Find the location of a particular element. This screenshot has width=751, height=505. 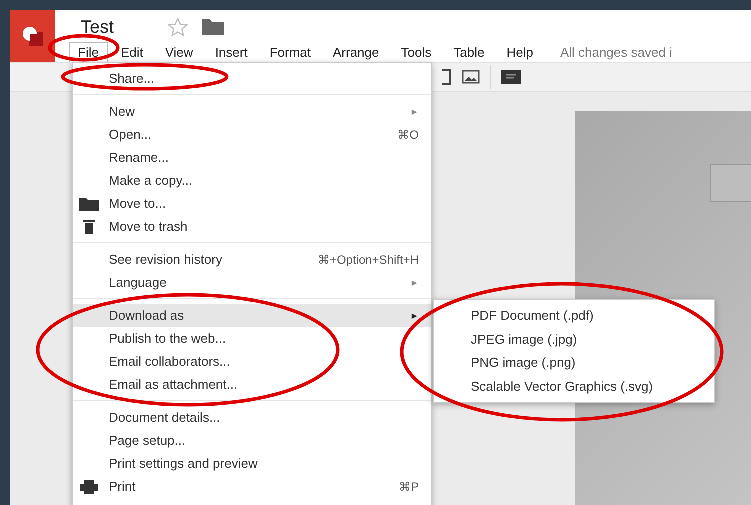

menu-item: Print settings and preview is located at coordinates (252, 463).